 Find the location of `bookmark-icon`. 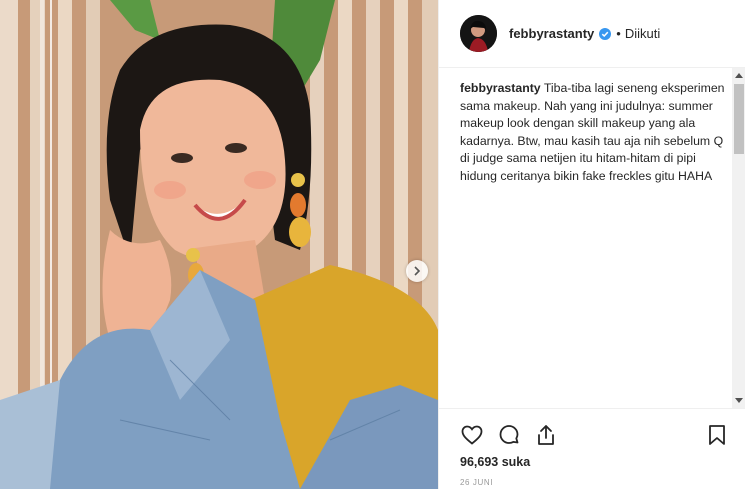

bookmark-icon is located at coordinates (717, 435).